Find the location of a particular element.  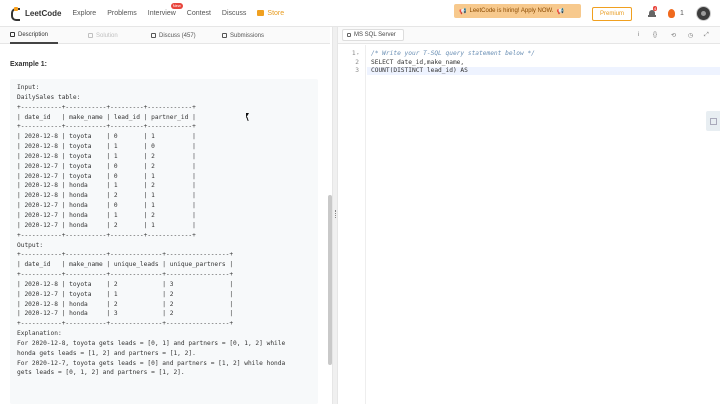

drag-handle-icon is located at coordinates (335, 214).